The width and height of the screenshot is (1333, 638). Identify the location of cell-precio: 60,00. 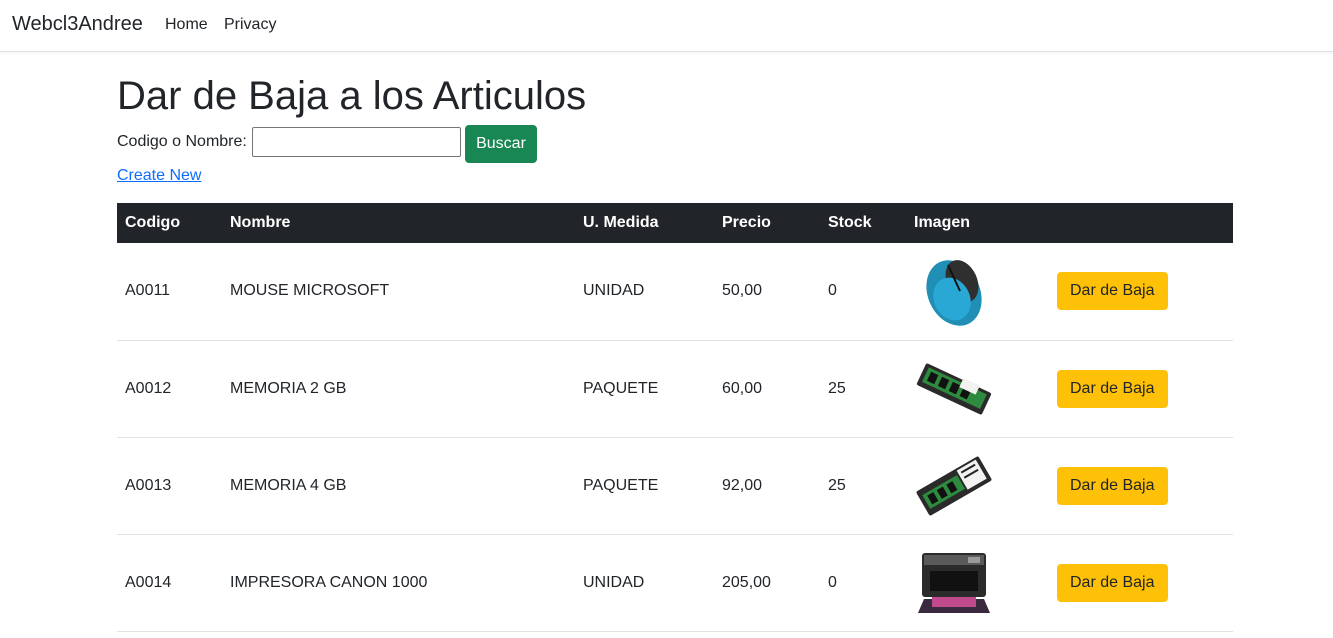
(767, 389).